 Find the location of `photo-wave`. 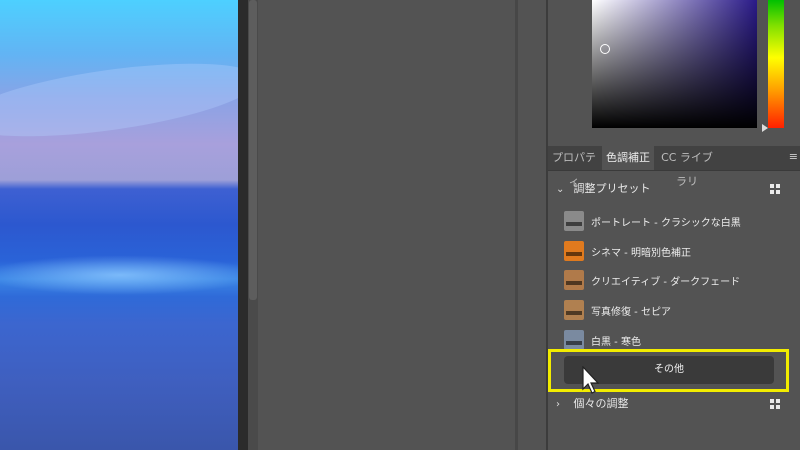

photo-wave is located at coordinates (119, 275).